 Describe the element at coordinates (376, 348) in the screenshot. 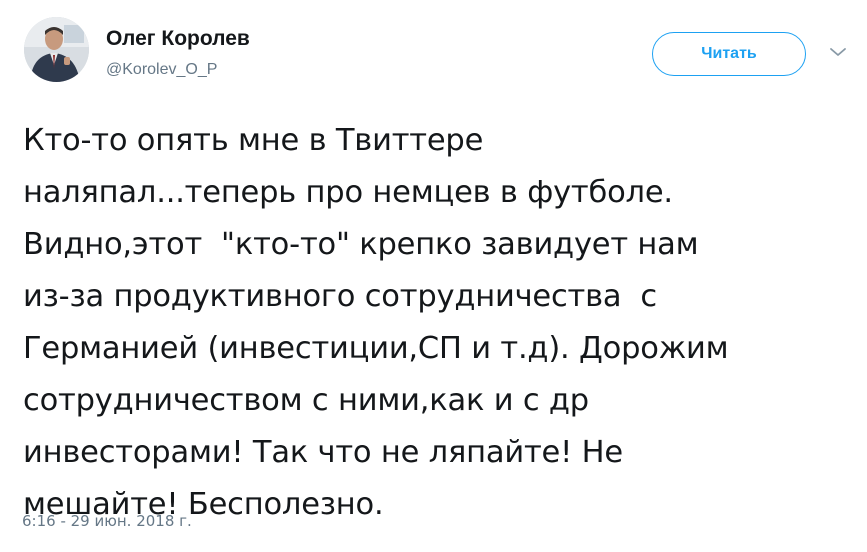

I see `tweet-text-line: Германией (инвестиции,СП и т.д). Дорожим` at that location.